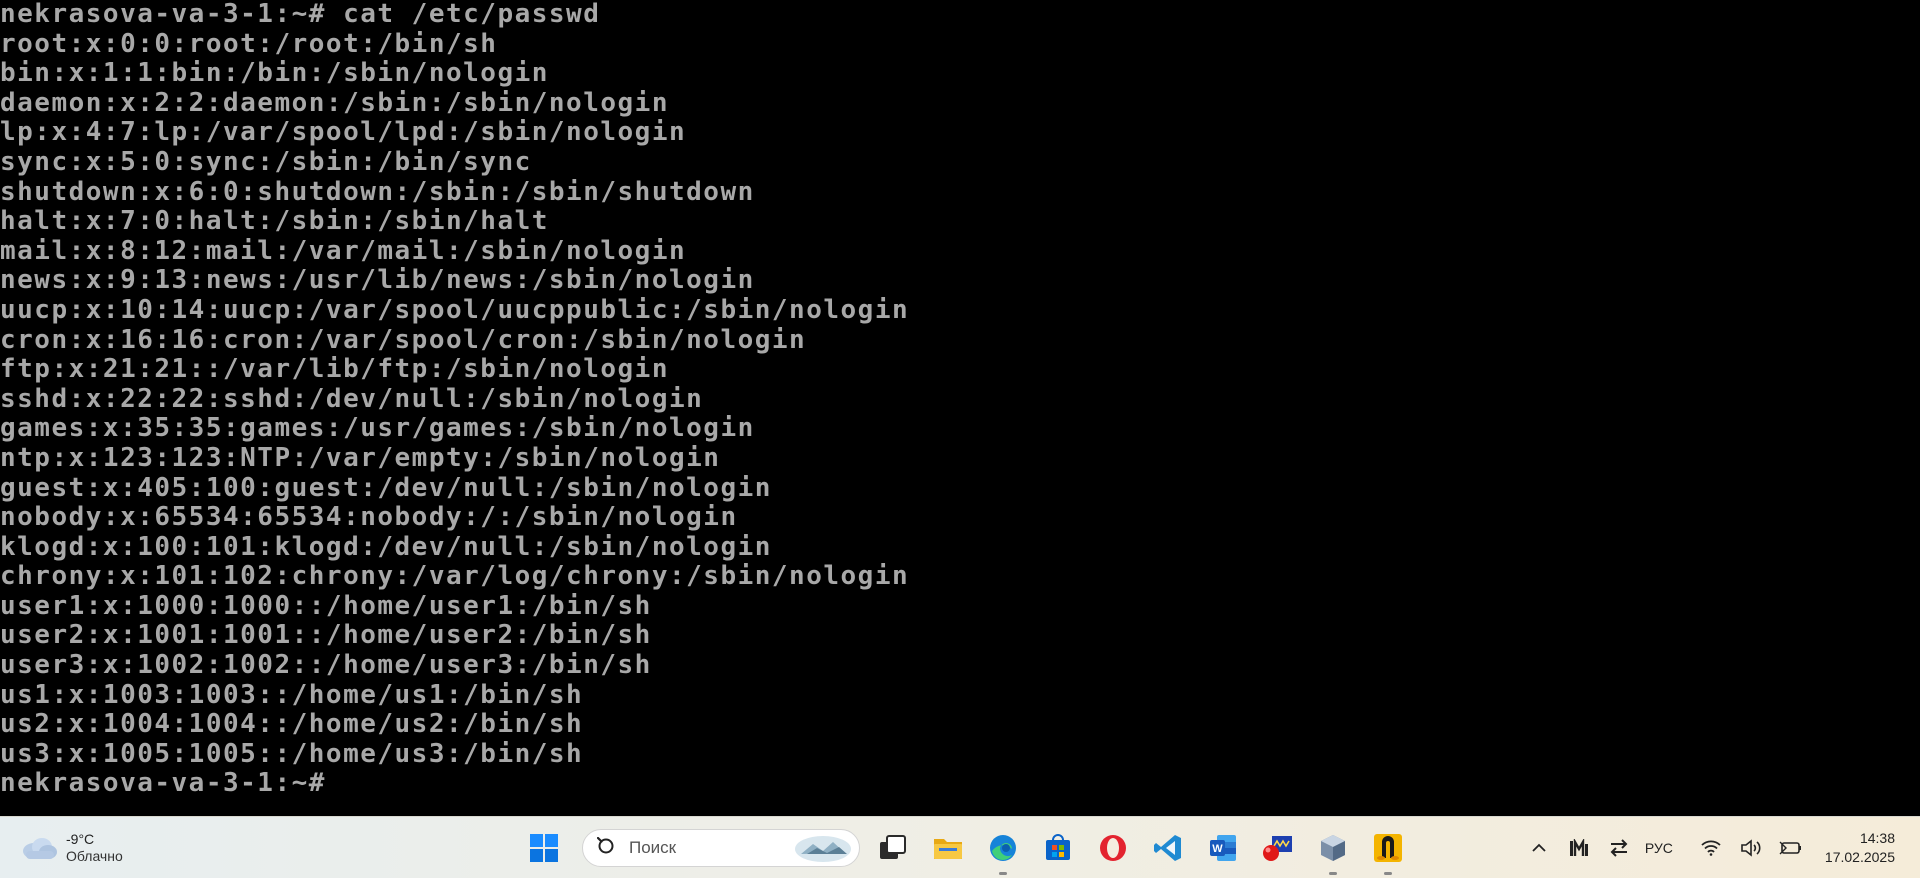 The image size is (1920, 878). Describe the element at coordinates (274, 73) in the screenshot. I see `terminal-output-line: bin:x:1:1:bin:/bin:/sbin/nologin` at that location.